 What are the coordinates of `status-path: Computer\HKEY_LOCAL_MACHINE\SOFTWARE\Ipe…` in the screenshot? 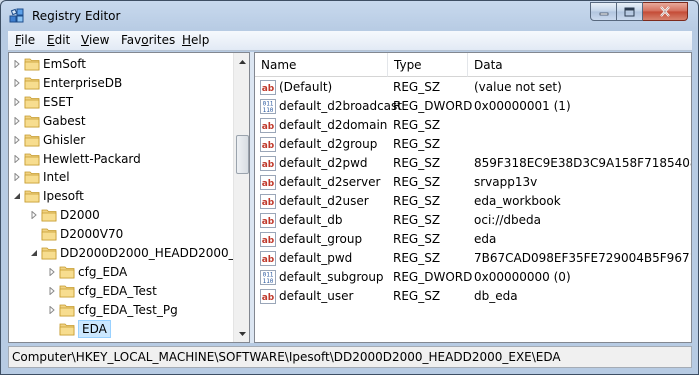 It's located at (286, 357).